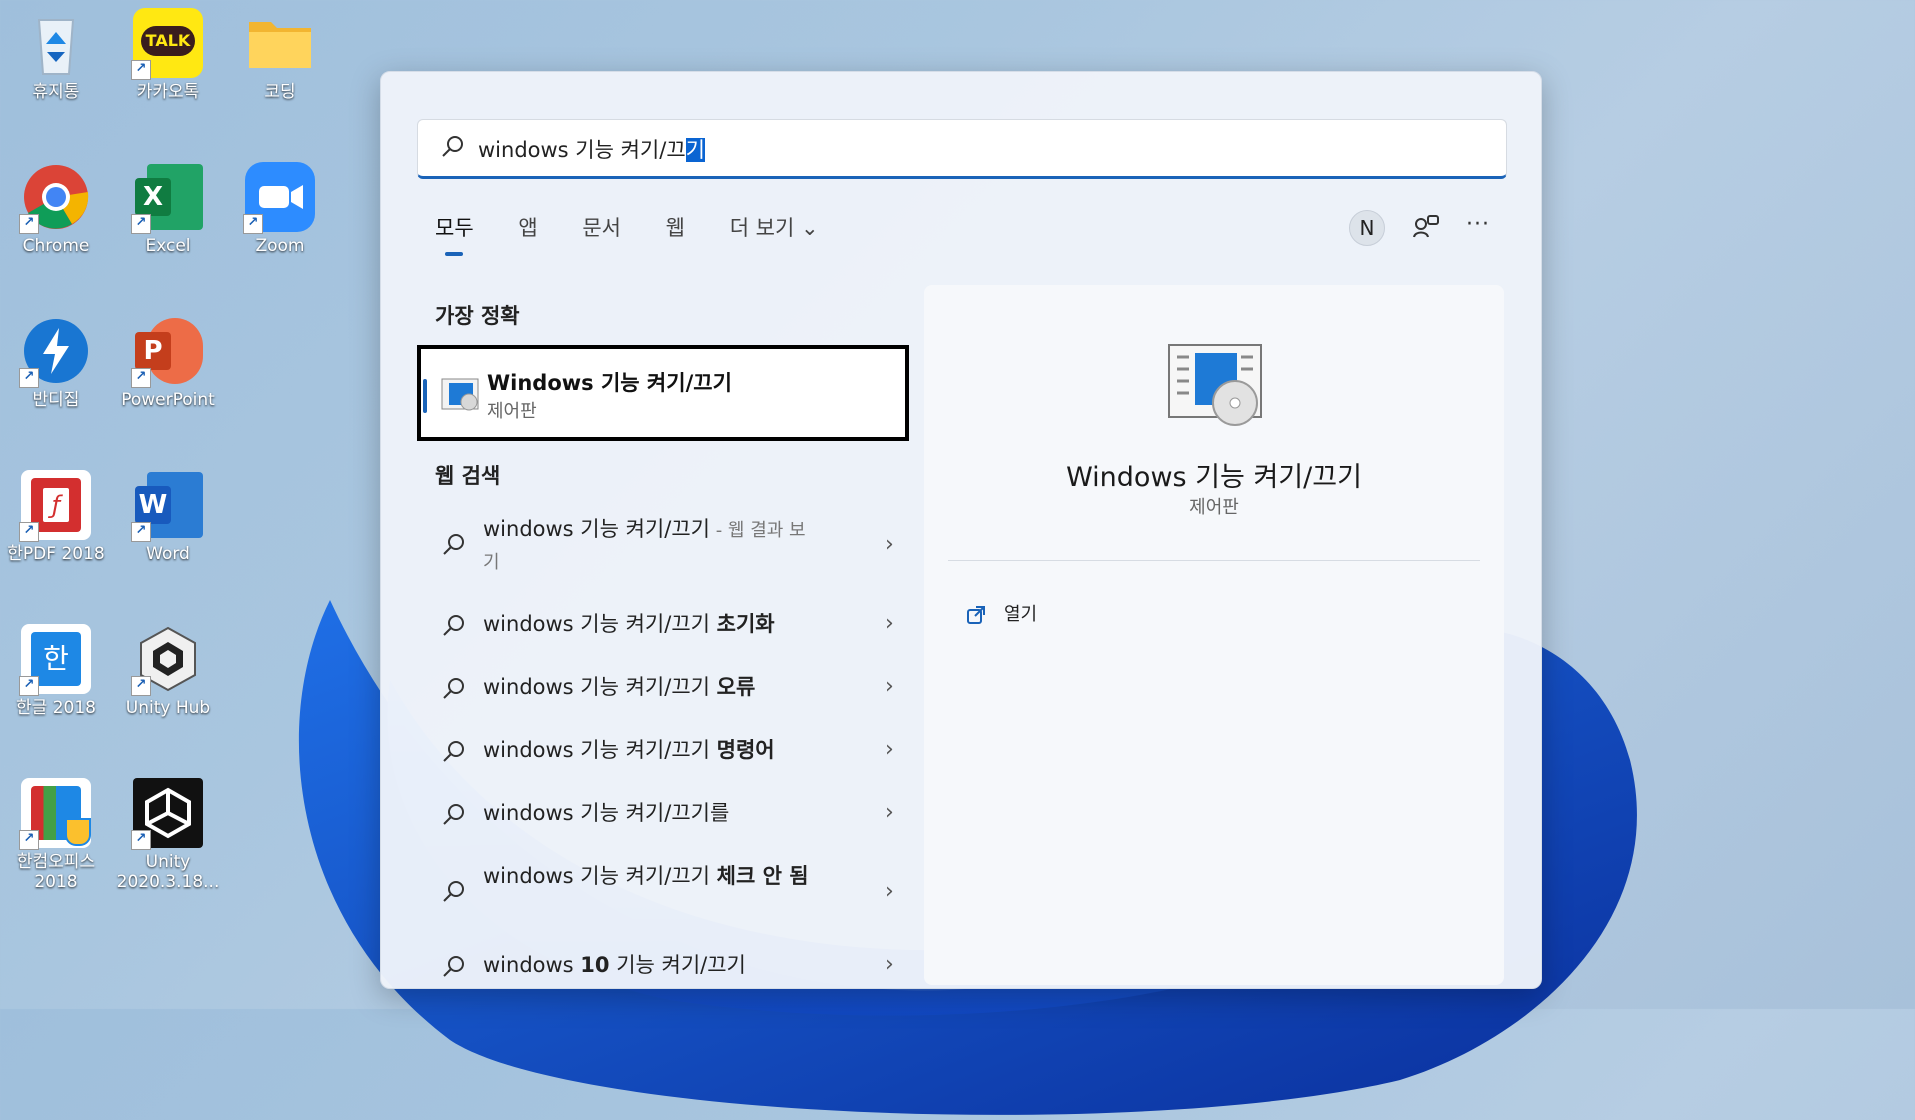  Describe the element at coordinates (56, 92) in the screenshot. I see `desktop-icon-label: 휴지통` at that location.